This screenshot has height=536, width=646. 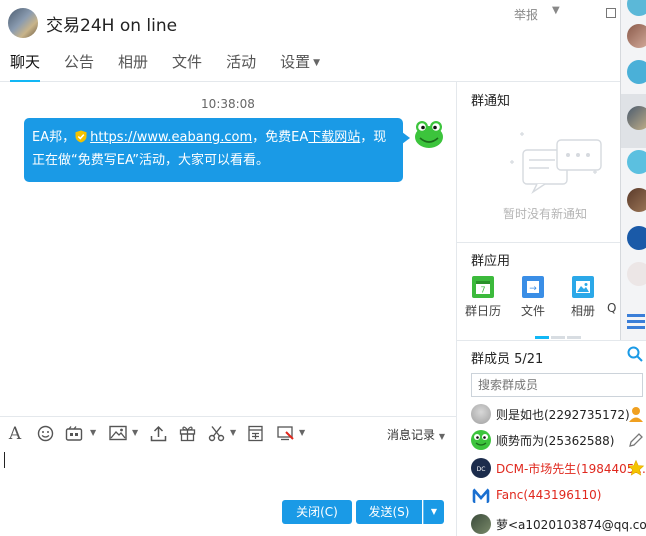 What do you see at coordinates (532, 311) in the screenshot?
I see `app-label: 文件` at bounding box center [532, 311].